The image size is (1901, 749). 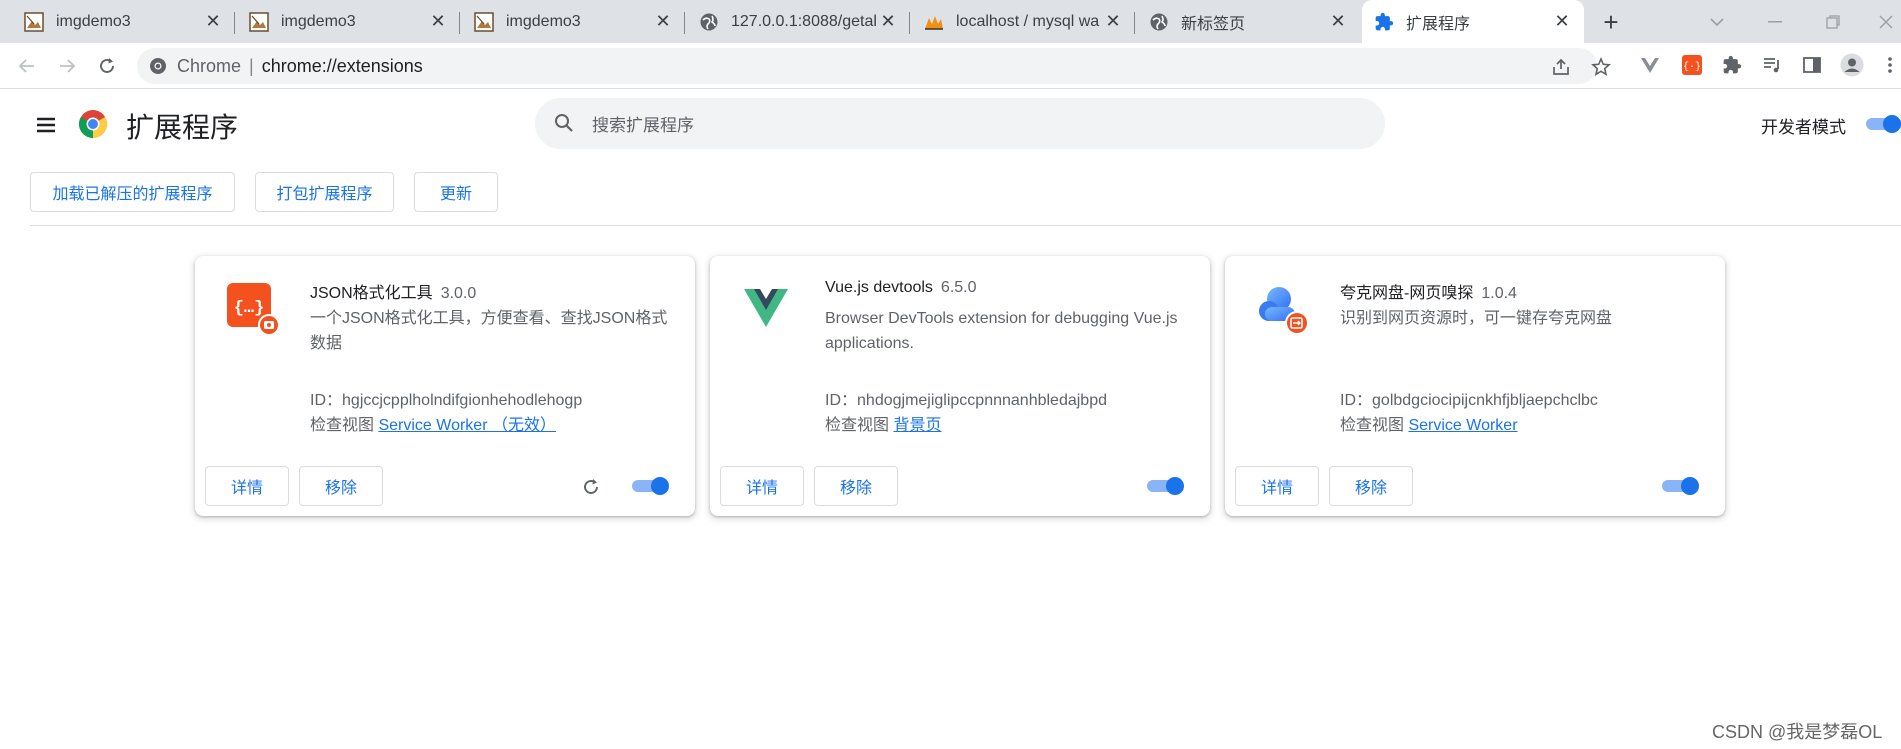 What do you see at coordinates (1650, 65) in the screenshot?
I see `vue-devtools-extension-icon` at bounding box center [1650, 65].